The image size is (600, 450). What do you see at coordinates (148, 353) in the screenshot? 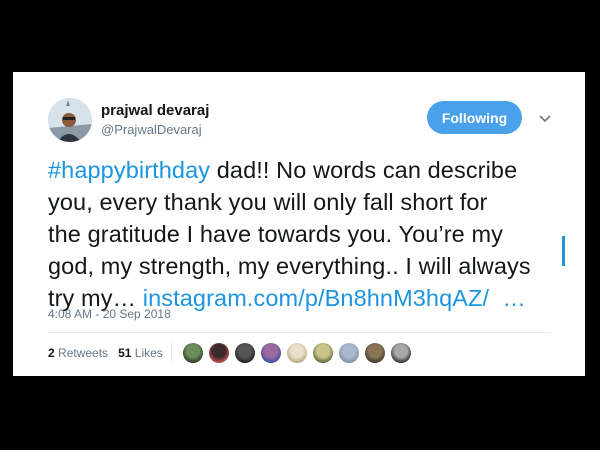
I see `likes-label: Likes` at bounding box center [148, 353].